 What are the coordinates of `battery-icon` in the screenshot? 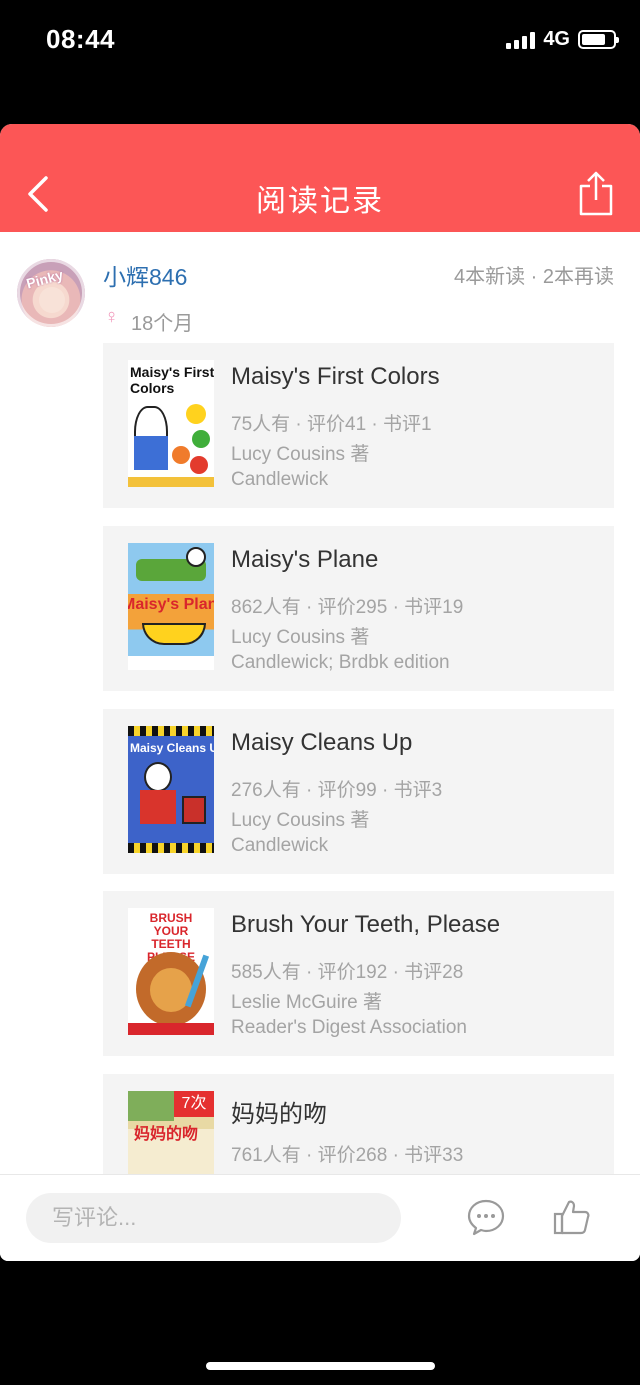 It's located at (598, 39).